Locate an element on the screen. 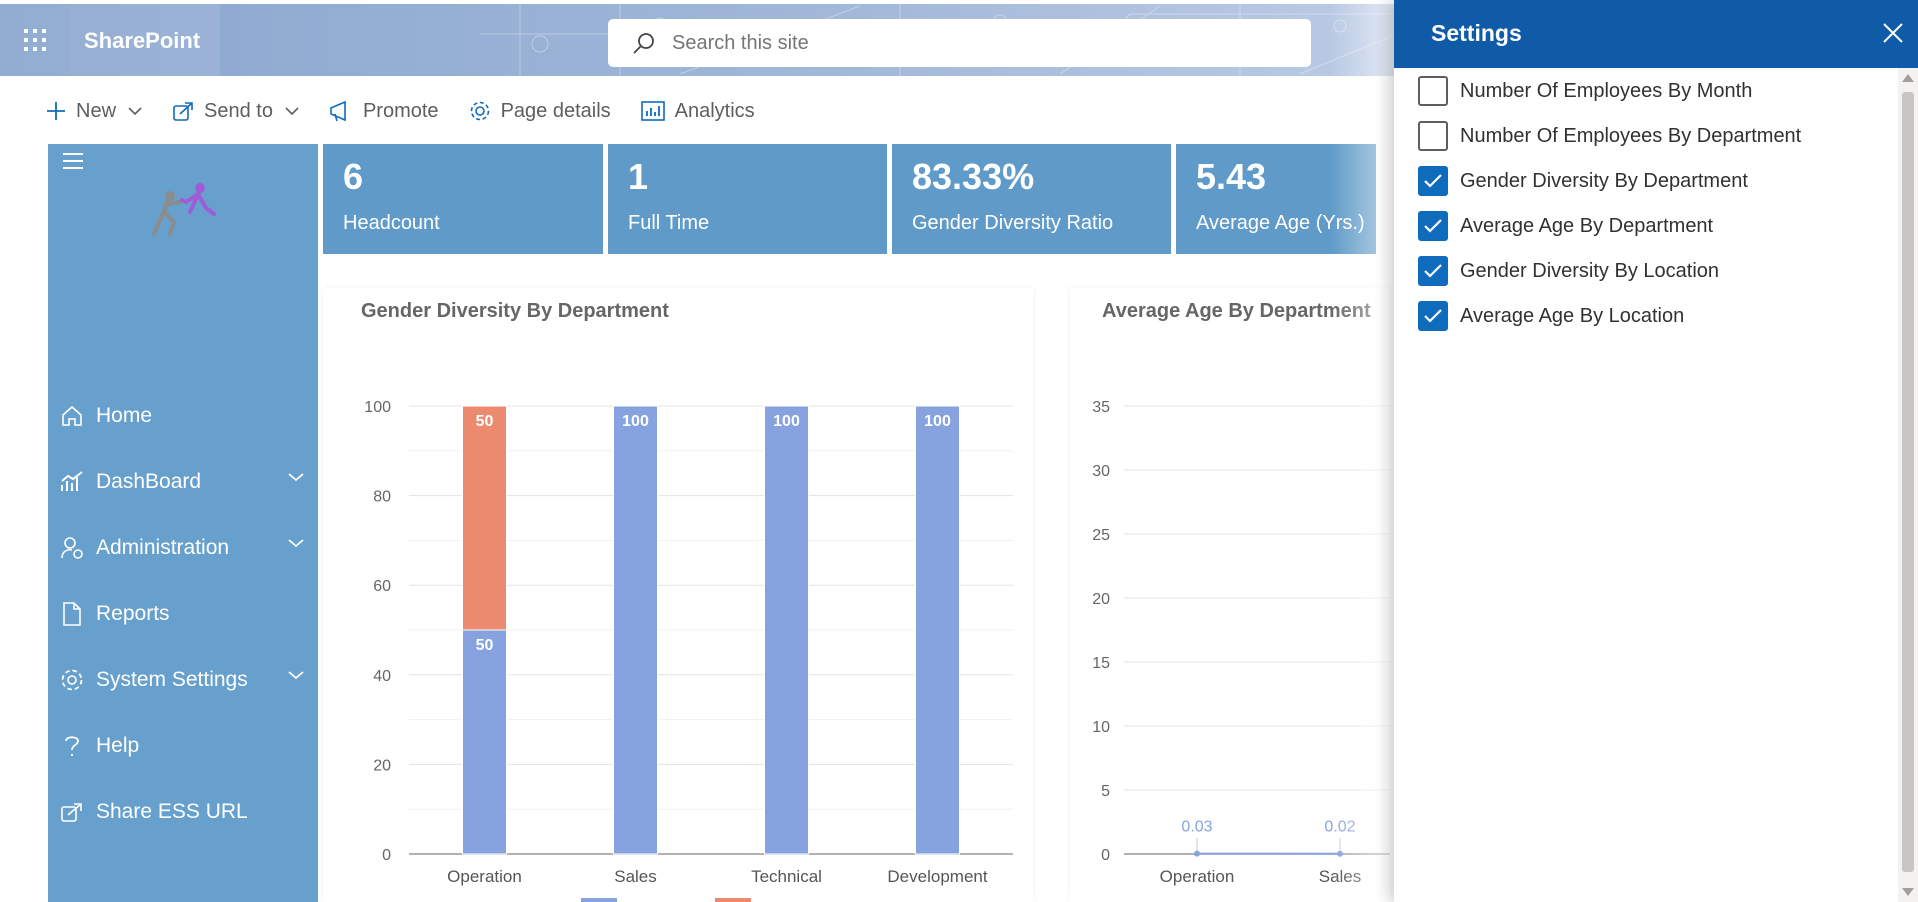 The image size is (1918, 902). kpi-label: Full Time is located at coordinates (669, 223).